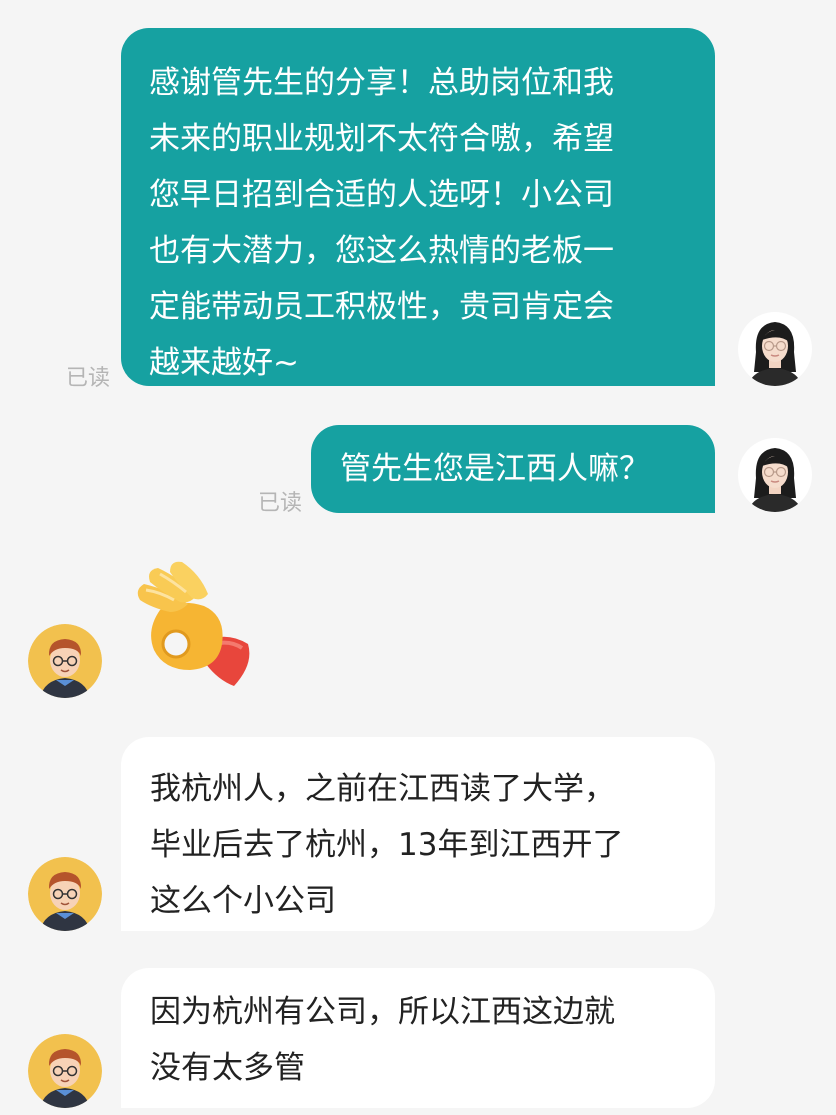  I want to click on message-text-line: 越来越好~, so click(224, 363).